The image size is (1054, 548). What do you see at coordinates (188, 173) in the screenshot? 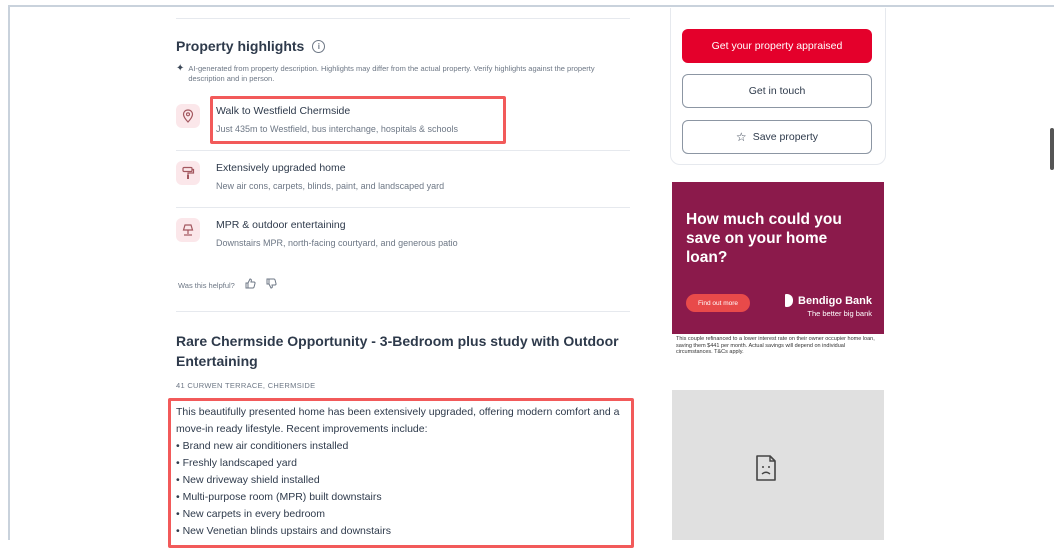
I see `paint-roller-icon` at bounding box center [188, 173].